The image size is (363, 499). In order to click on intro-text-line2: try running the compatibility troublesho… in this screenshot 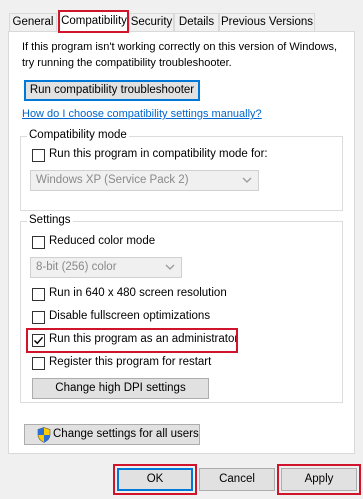, I will do `click(127, 63)`.